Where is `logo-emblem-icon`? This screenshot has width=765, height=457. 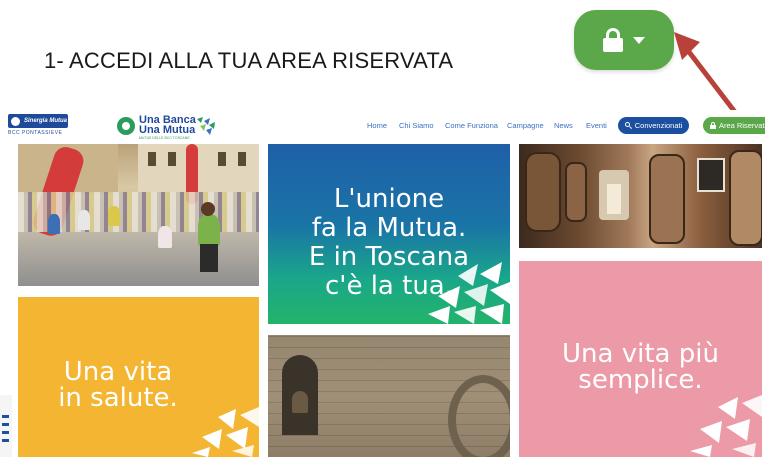
logo-emblem-icon is located at coordinates (126, 126).